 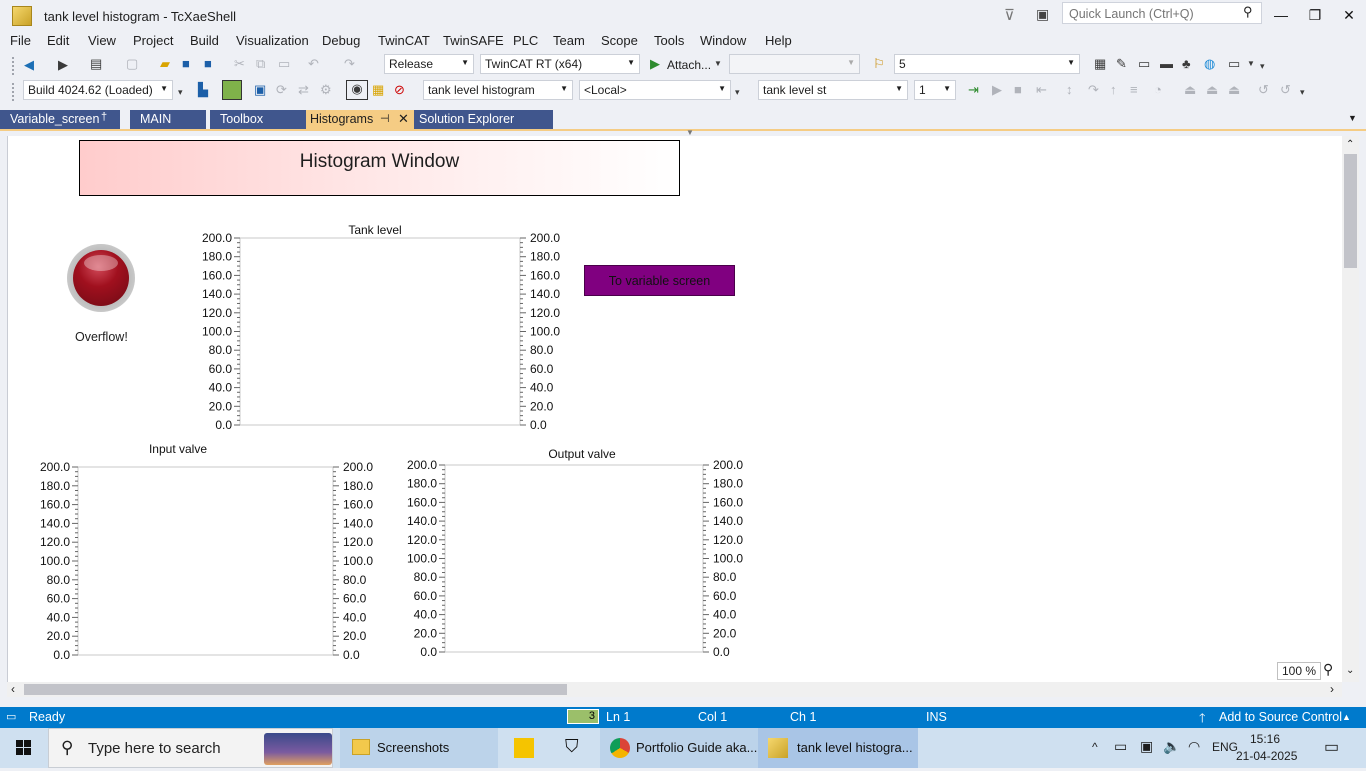 What do you see at coordinates (1263, 90) in the screenshot?
I see `online-change-icon: ↺` at bounding box center [1263, 90].